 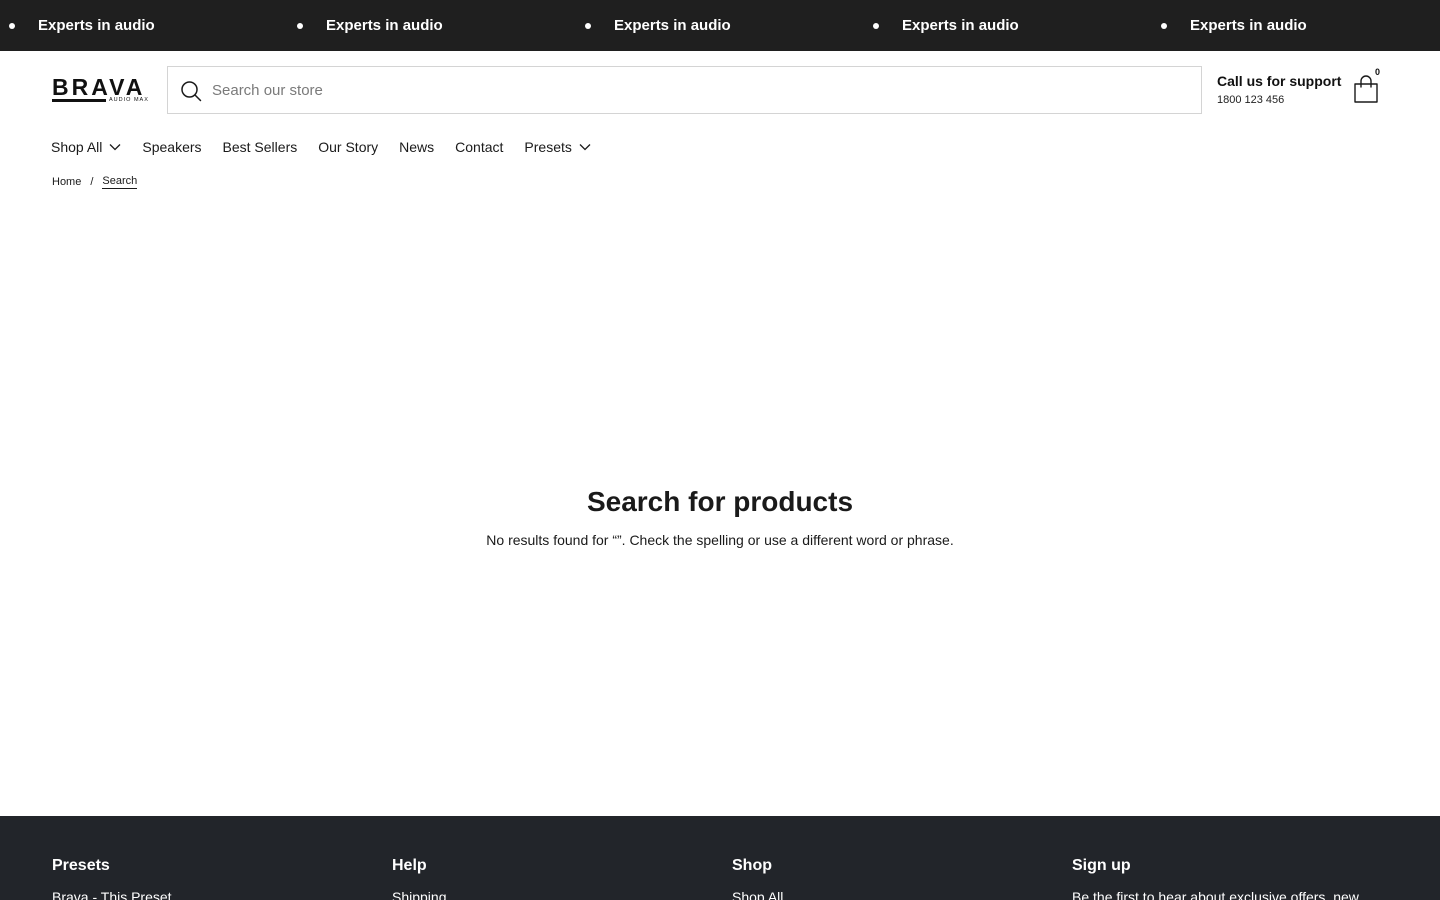 What do you see at coordinates (1377, 71) in the screenshot?
I see `cart-count-badge: 0` at bounding box center [1377, 71].